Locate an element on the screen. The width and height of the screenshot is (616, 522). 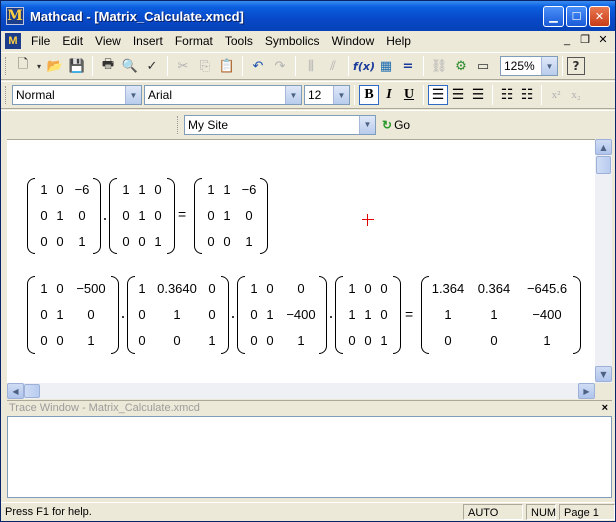
go-button: ↻ Go is located at coordinates (396, 125).